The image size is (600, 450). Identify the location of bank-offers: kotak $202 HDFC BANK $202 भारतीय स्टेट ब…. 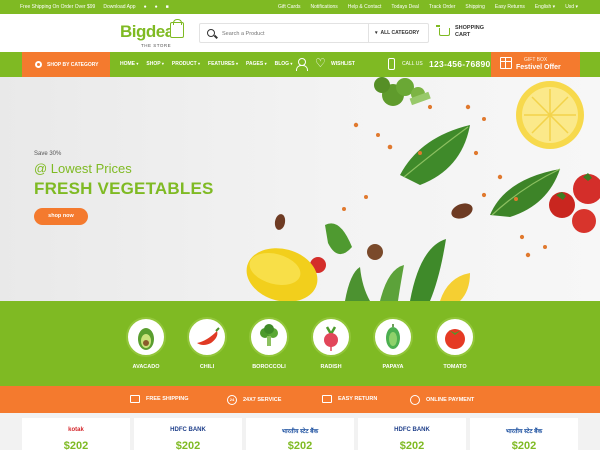
(300, 431).